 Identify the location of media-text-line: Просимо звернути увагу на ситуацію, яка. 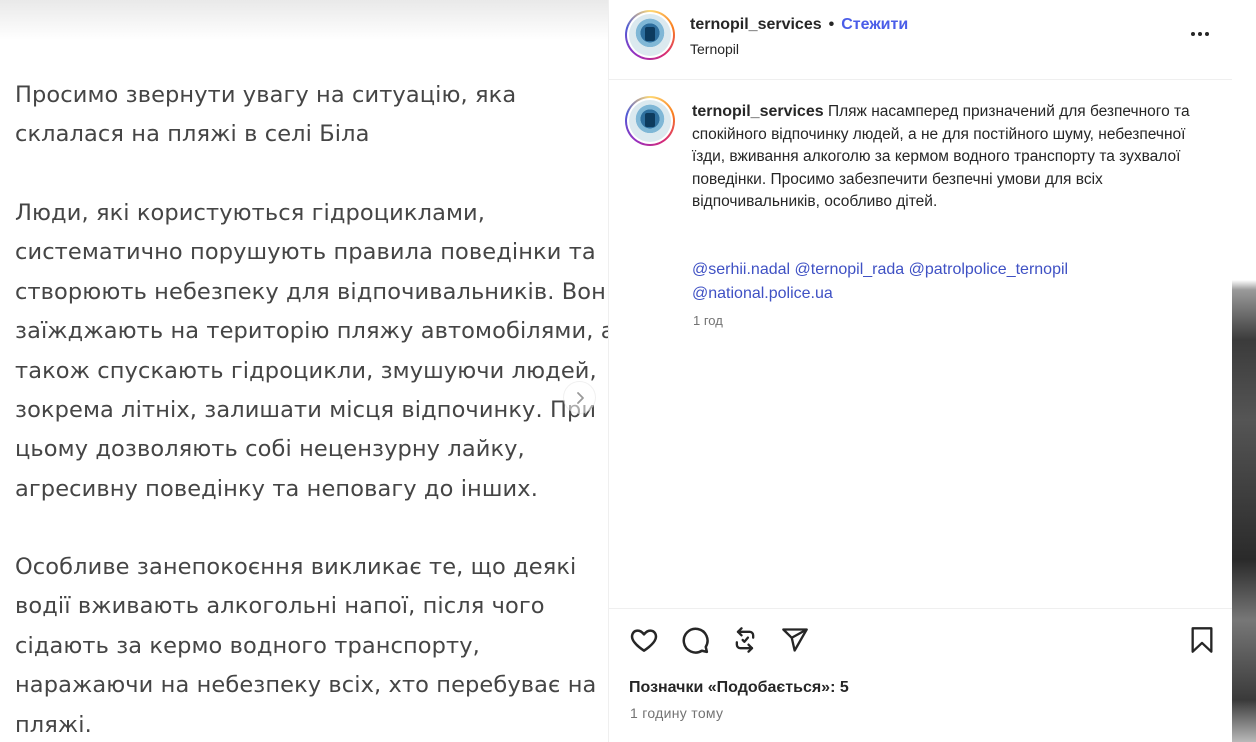
(266, 95).